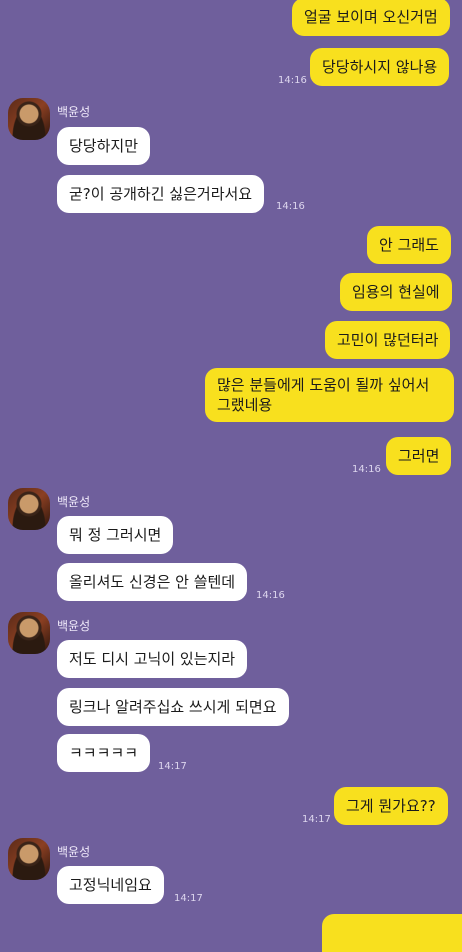 This screenshot has height=952, width=462. What do you see at coordinates (173, 707) in the screenshot?
I see `their-message-bubble: 링크나 알려주십쇼 쓰시게 되면요` at bounding box center [173, 707].